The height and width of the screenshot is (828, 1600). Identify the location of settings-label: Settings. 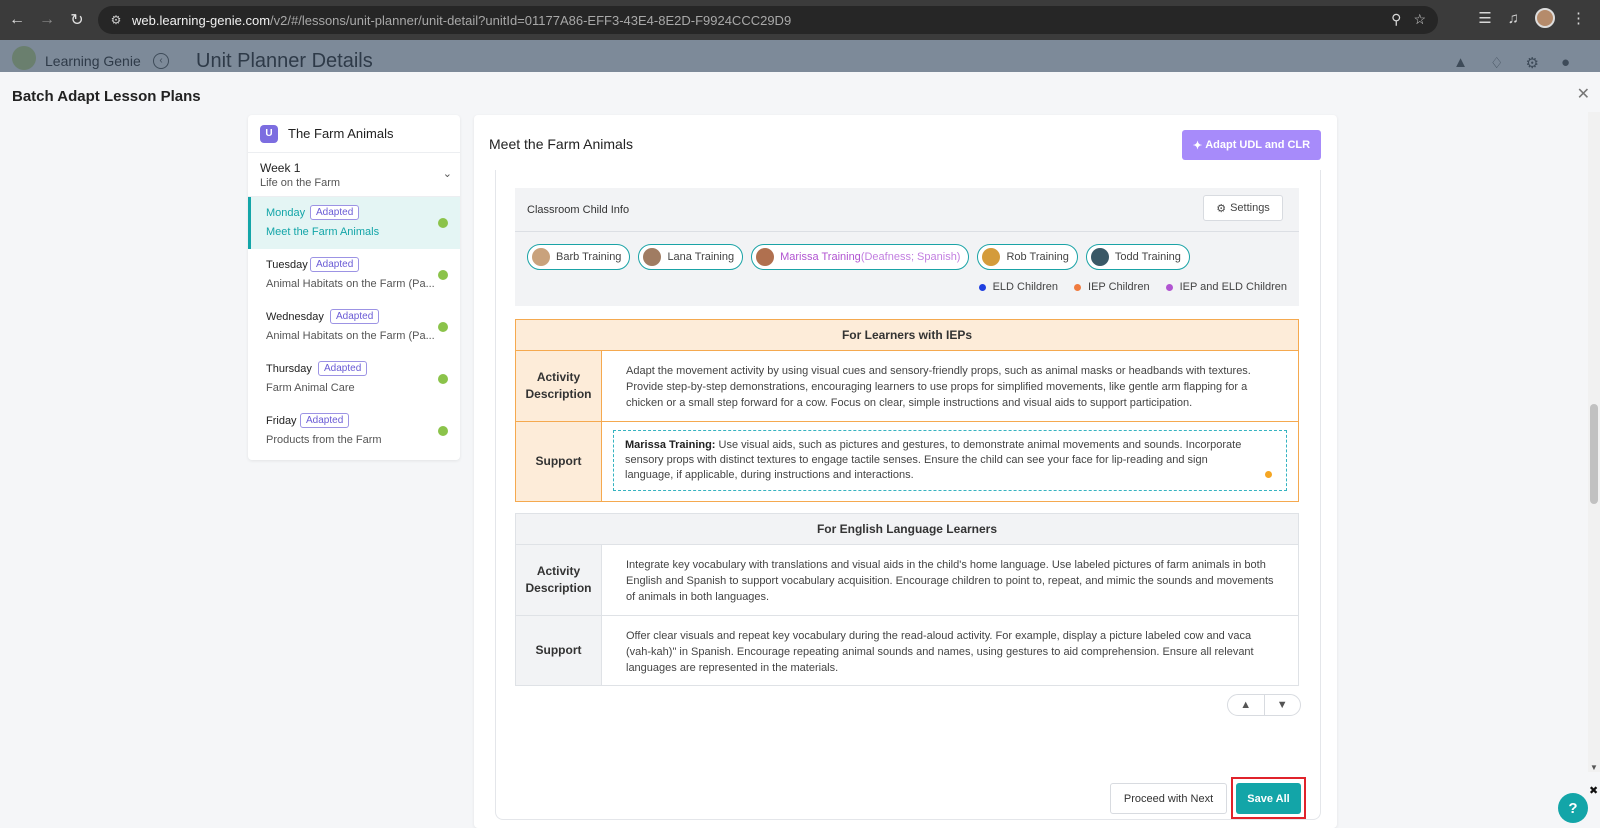
(1250, 208).